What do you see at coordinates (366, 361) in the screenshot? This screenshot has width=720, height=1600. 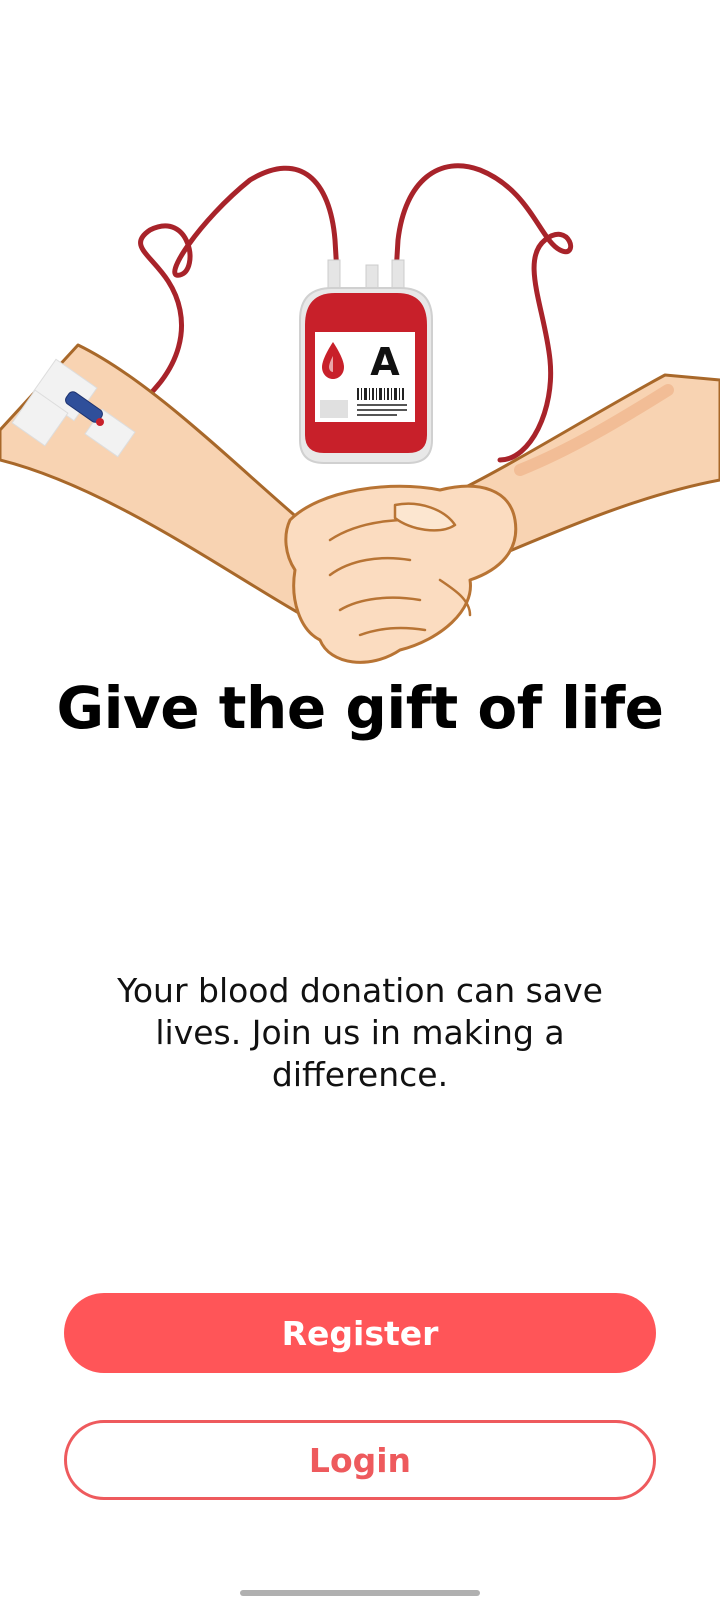 I see `blood-bag-icon: A` at bounding box center [366, 361].